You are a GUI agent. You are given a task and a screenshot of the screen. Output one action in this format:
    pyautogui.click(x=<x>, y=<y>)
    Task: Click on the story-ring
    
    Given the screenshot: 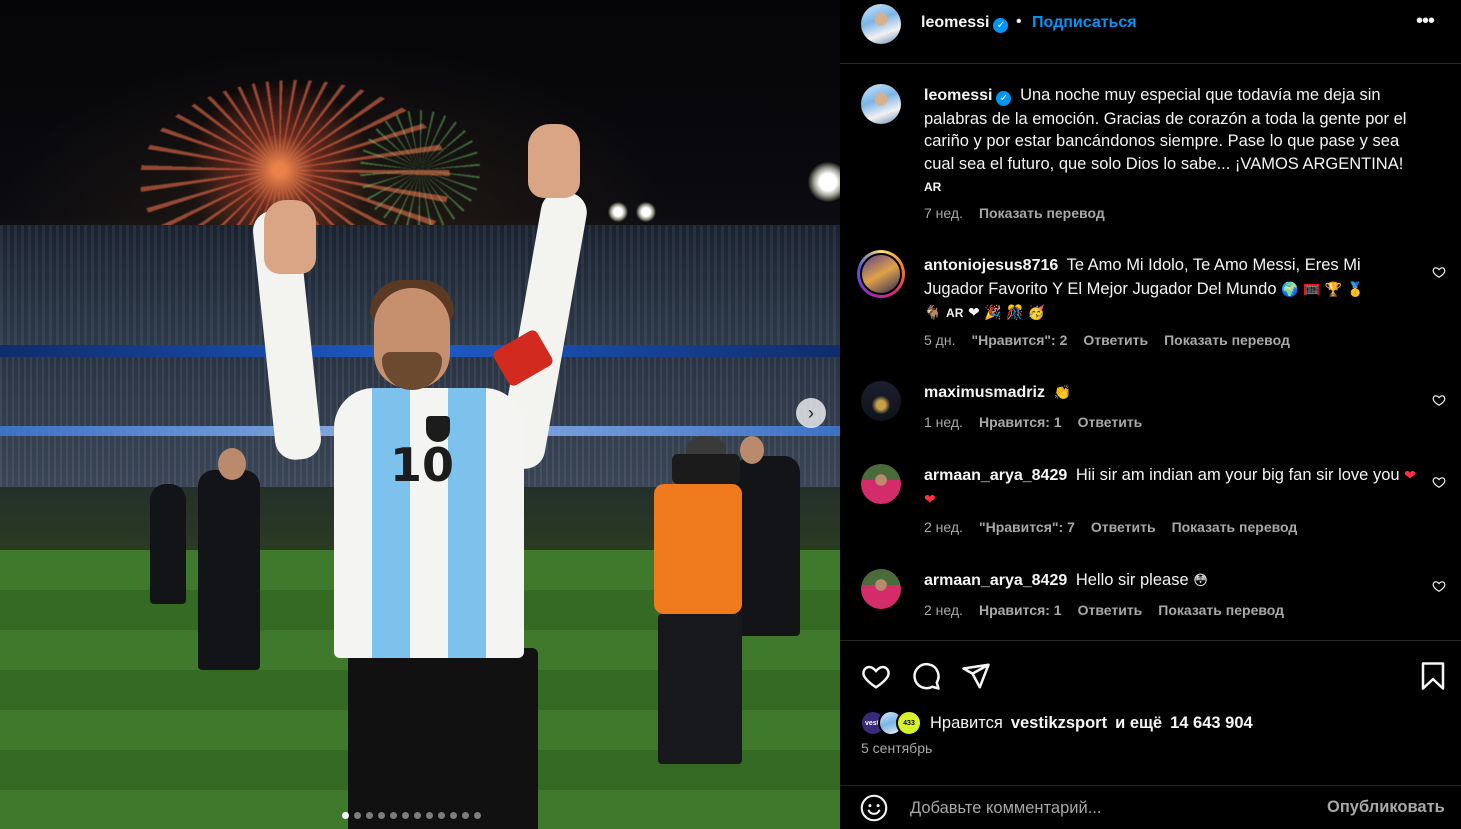 What is the action you would take?
    pyautogui.click(x=881, y=274)
    